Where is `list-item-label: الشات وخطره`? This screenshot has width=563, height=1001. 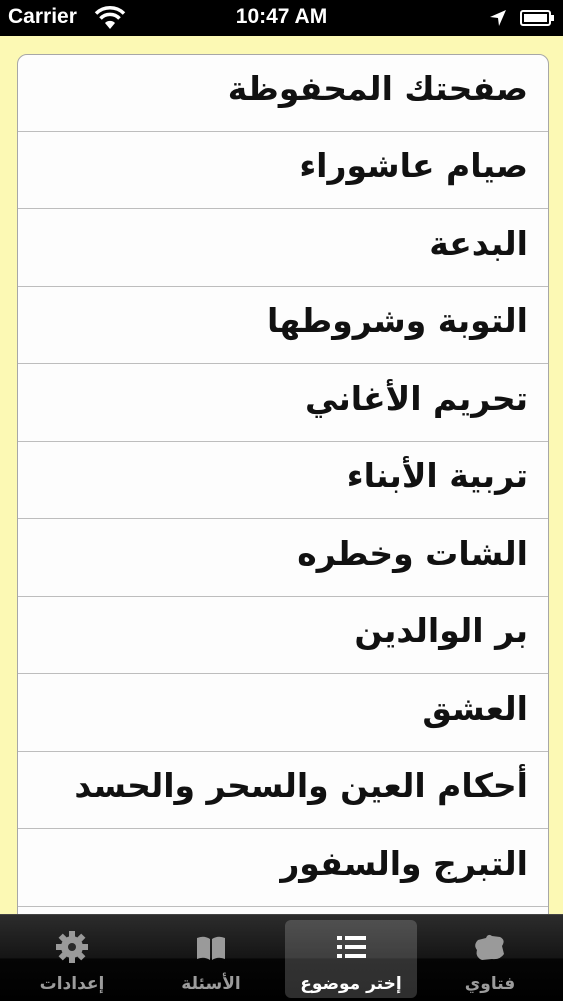
list-item-label: الشات وخطره is located at coordinates (412, 553).